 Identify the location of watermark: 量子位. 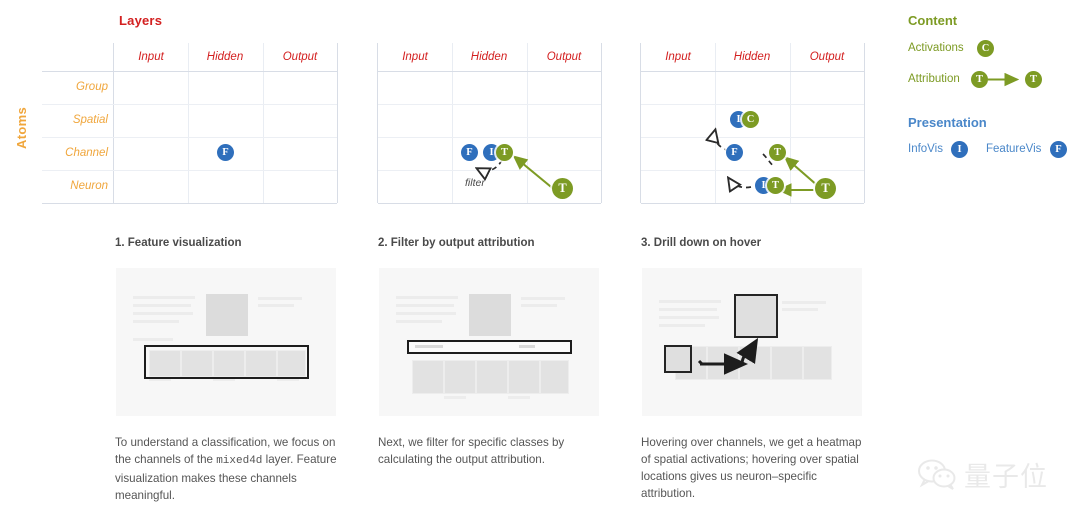
(983, 474).